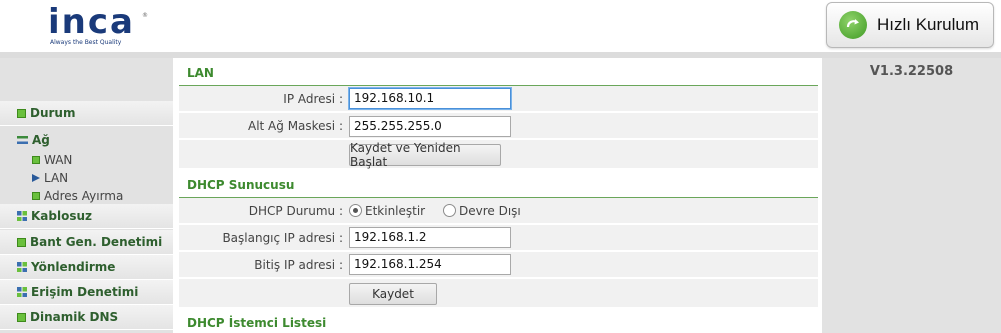 The height and width of the screenshot is (333, 1001). What do you see at coordinates (36, 178) in the screenshot?
I see `arrow-icon` at bounding box center [36, 178].